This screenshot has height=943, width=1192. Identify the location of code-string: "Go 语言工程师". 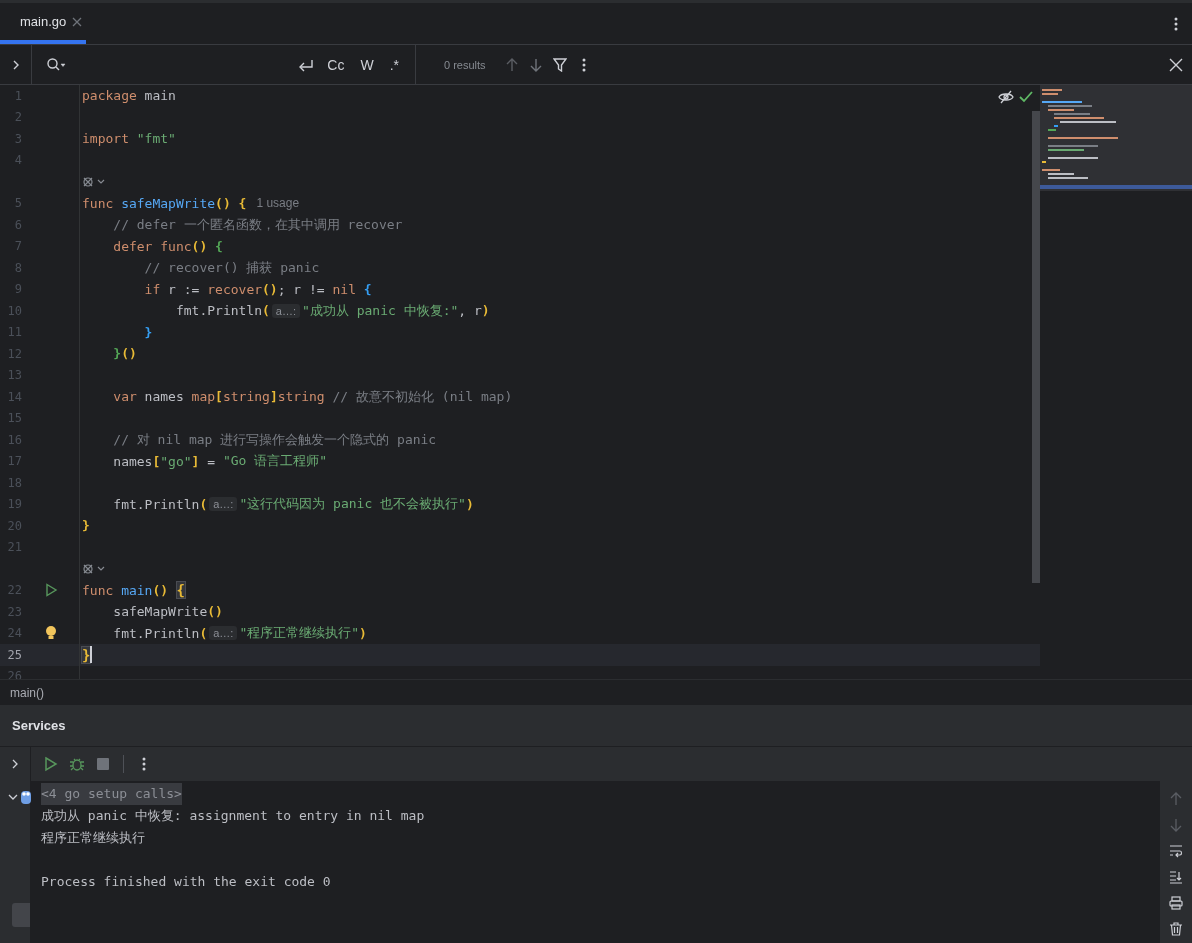
(275, 461).